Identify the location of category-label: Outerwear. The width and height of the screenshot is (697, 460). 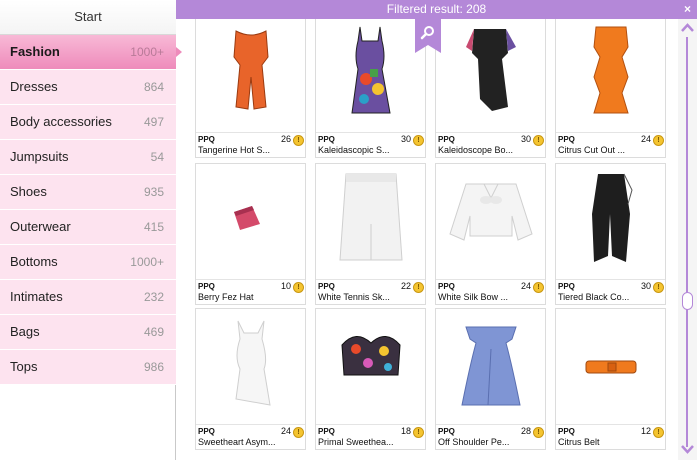
(40, 226).